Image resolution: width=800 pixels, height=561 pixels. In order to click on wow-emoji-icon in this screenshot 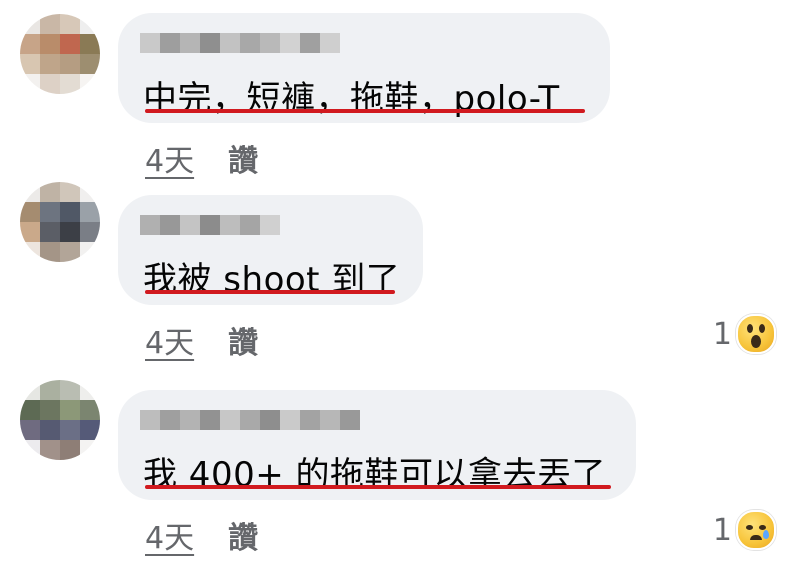, I will do `click(756, 334)`.